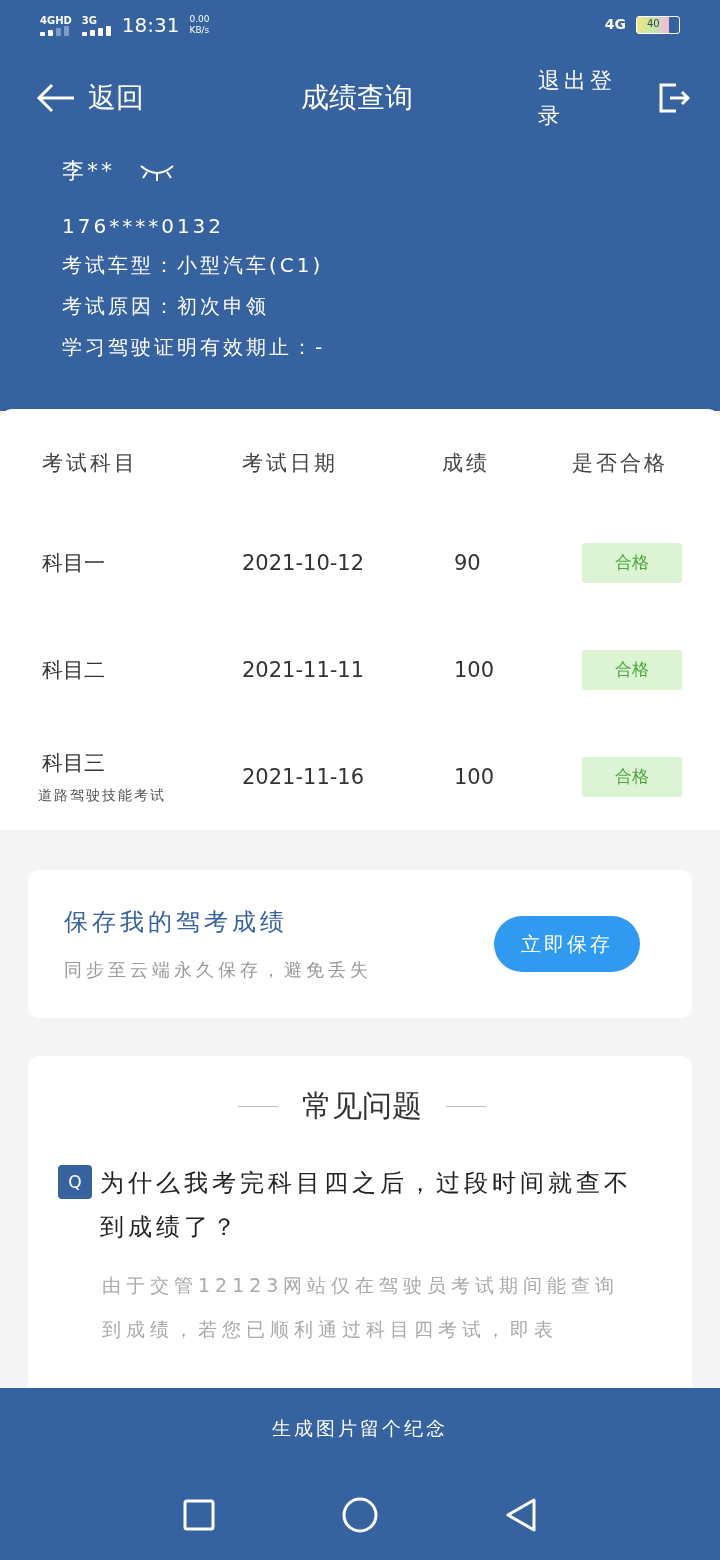  What do you see at coordinates (90, 463) in the screenshot?
I see `column-header: 考试科目` at bounding box center [90, 463].